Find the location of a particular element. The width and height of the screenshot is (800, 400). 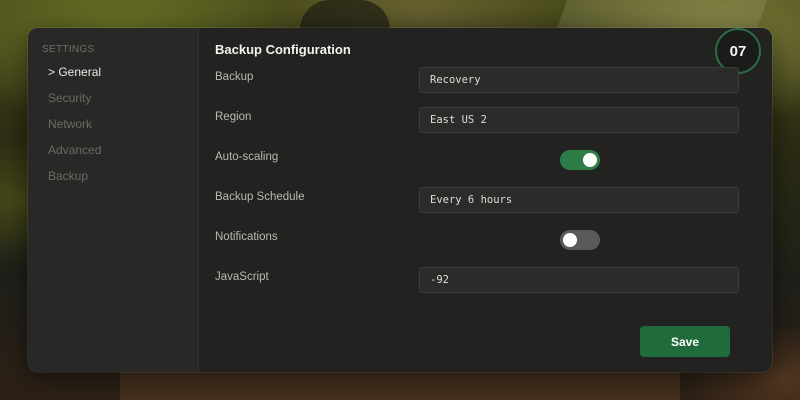

auto-scaling-label: Auto-scaling is located at coordinates (247, 157).